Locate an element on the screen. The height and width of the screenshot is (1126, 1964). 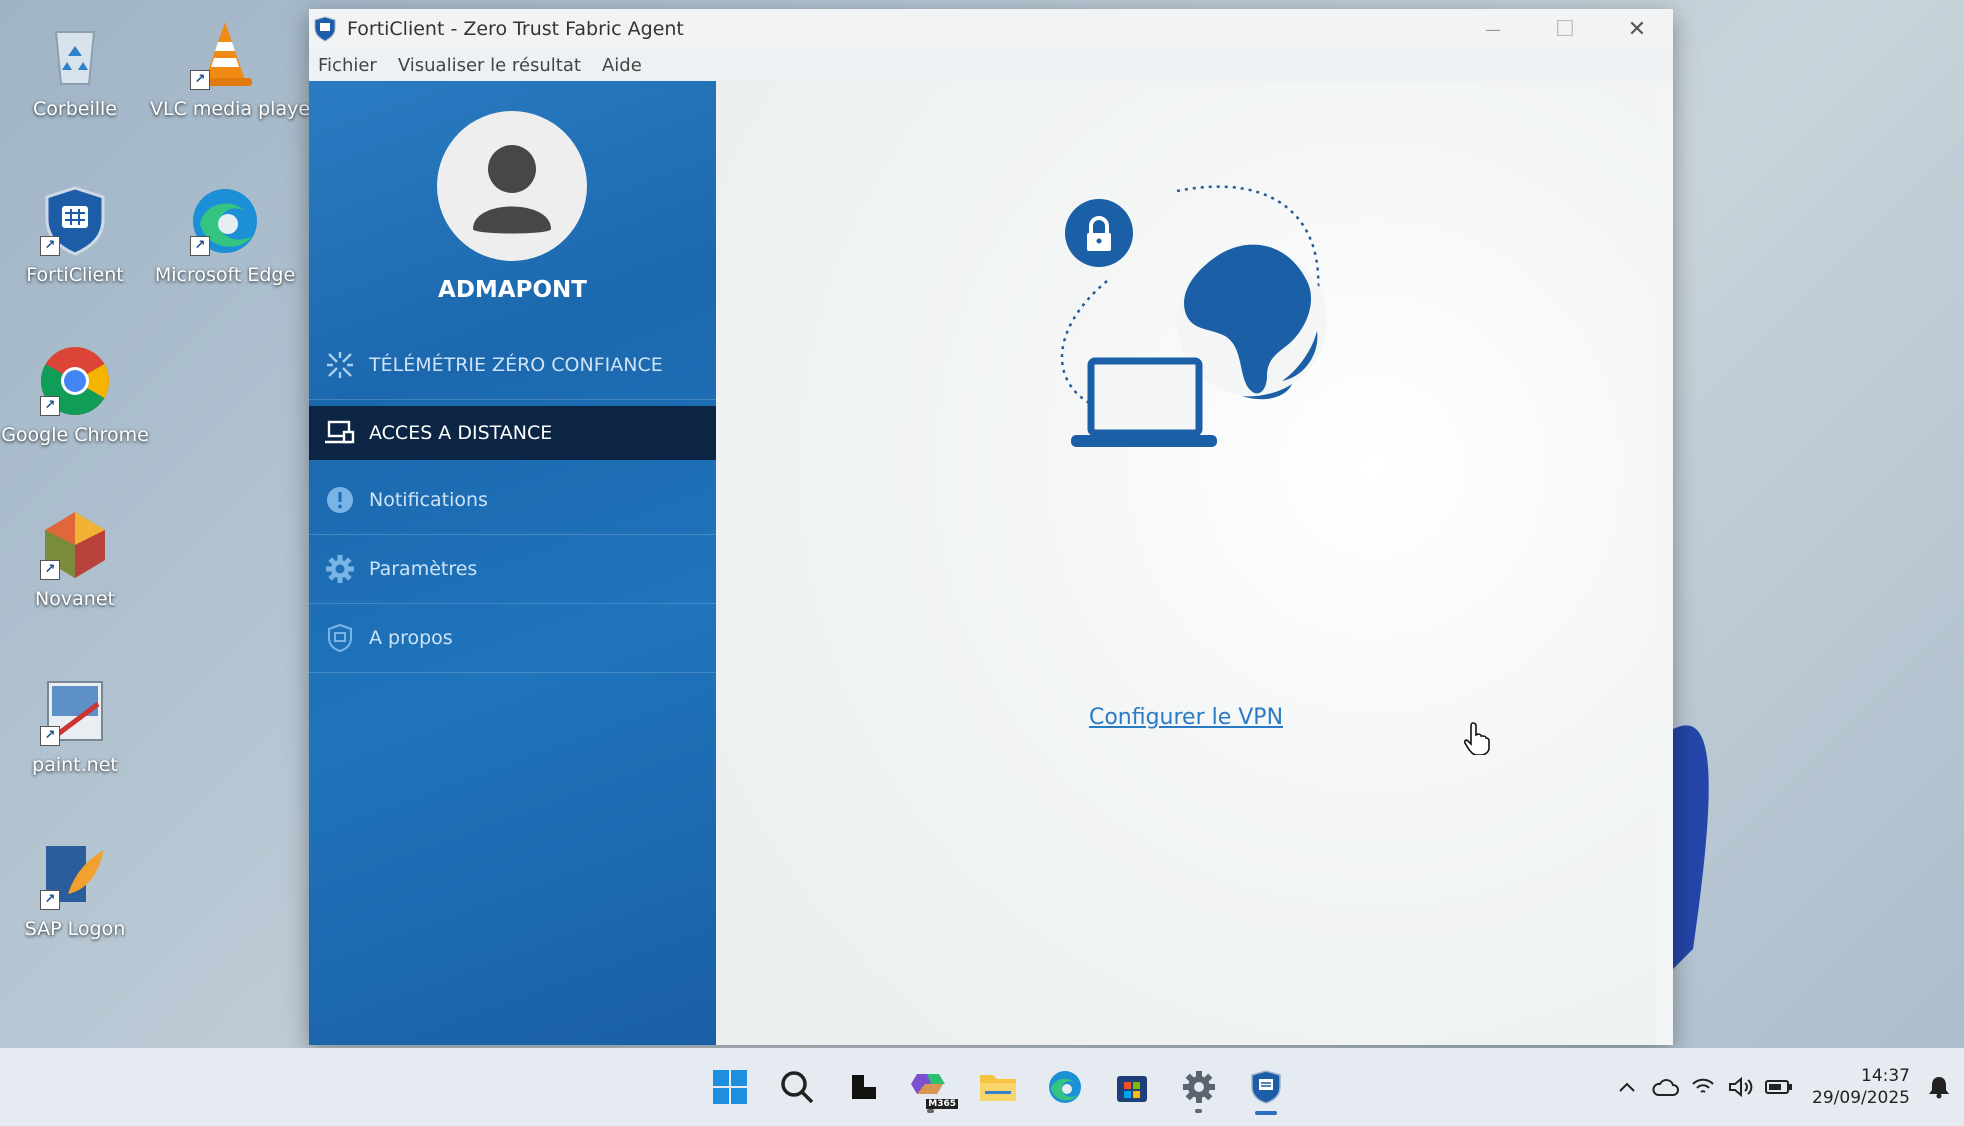
desktop-icon-recycle-bin: Corbeille is located at coordinates (75, 69).